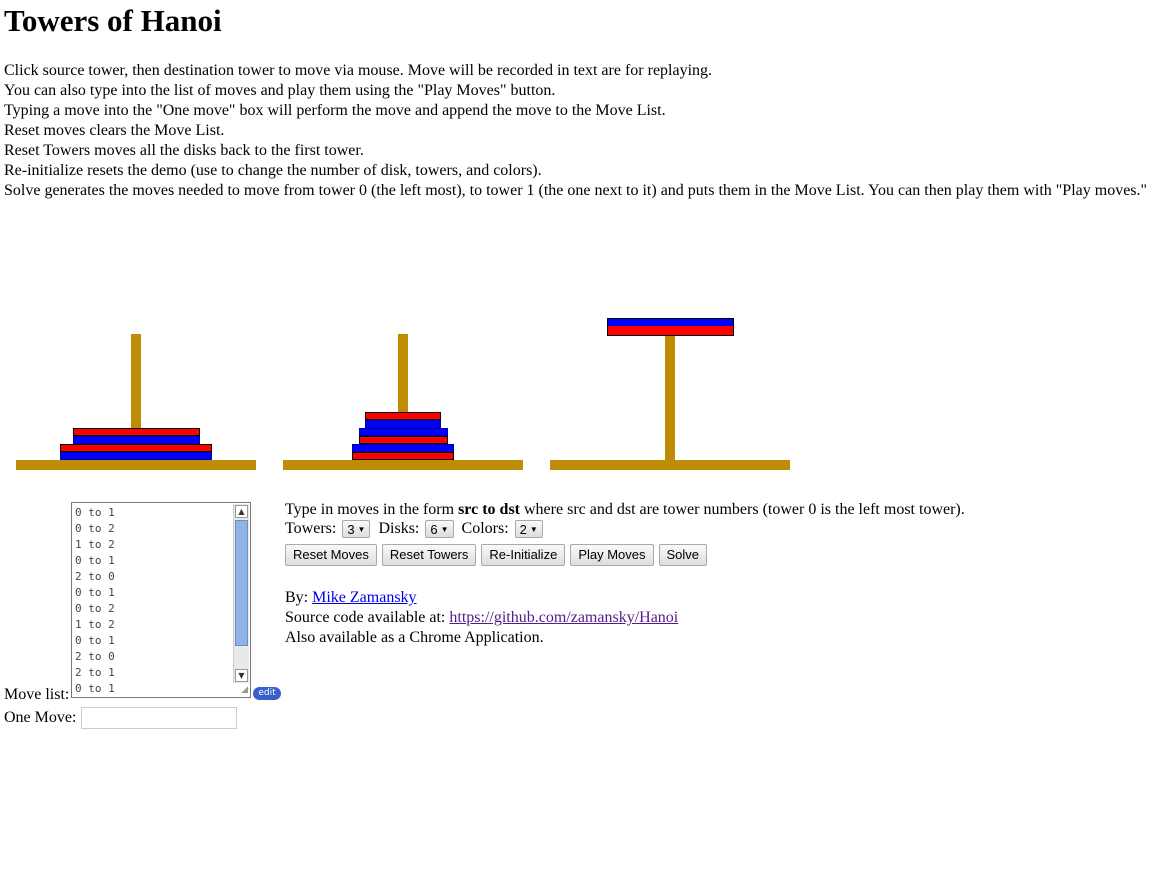 Image resolution: width=1175 pixels, height=894 pixels. Describe the element at coordinates (351, 529) in the screenshot. I see `towers-value: 3` at that location.